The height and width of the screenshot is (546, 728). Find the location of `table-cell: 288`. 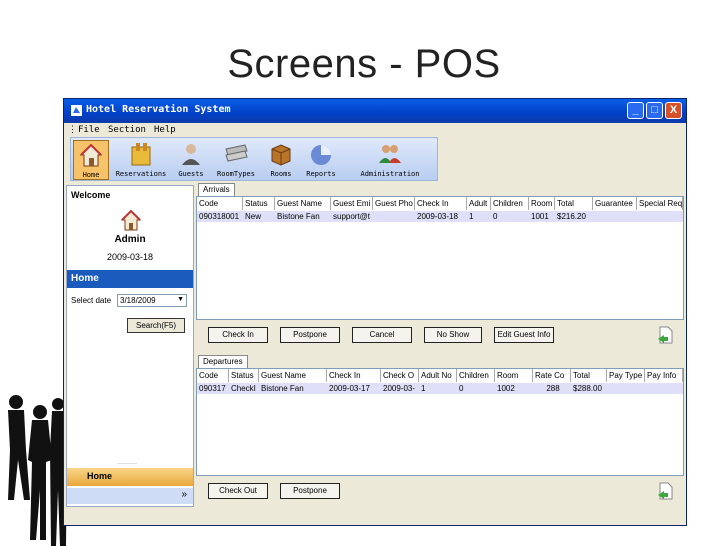

table-cell: 288 is located at coordinates (553, 388).